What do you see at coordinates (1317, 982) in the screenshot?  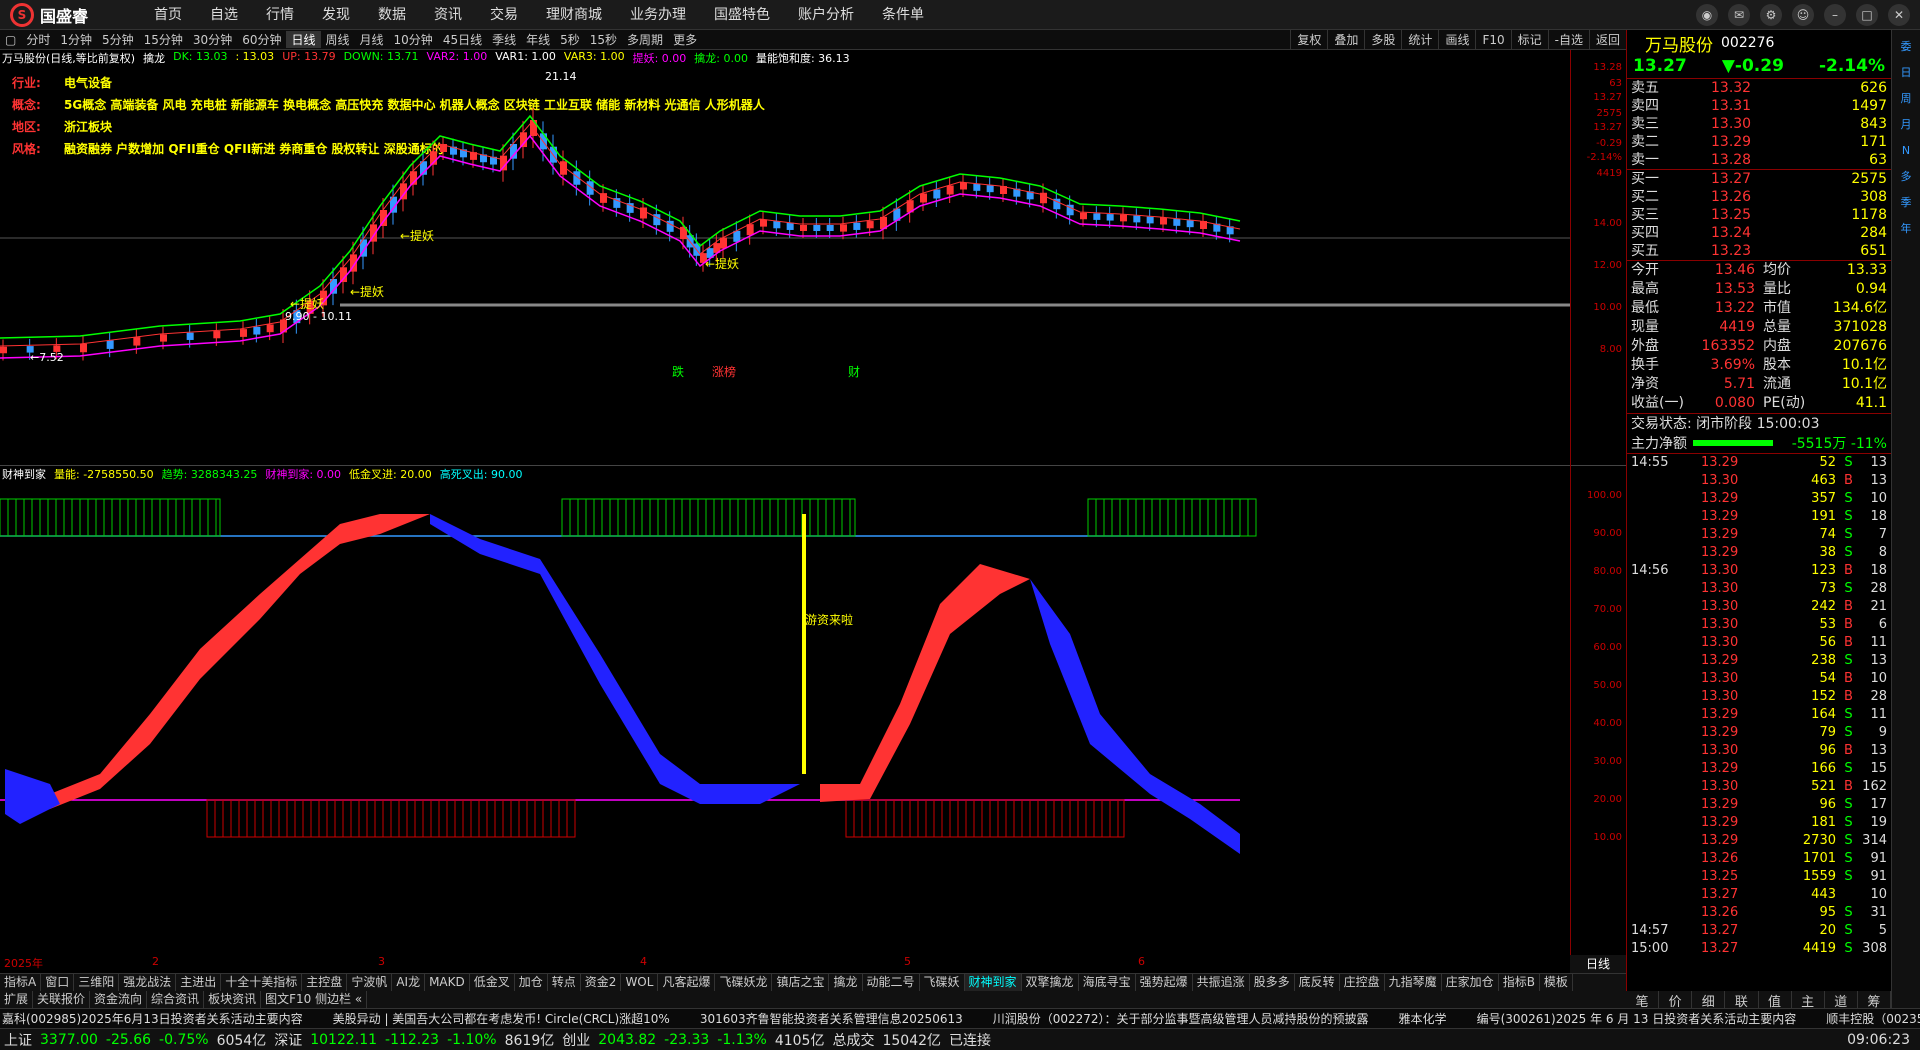 I see `indicator-tab: 底反转` at bounding box center [1317, 982].